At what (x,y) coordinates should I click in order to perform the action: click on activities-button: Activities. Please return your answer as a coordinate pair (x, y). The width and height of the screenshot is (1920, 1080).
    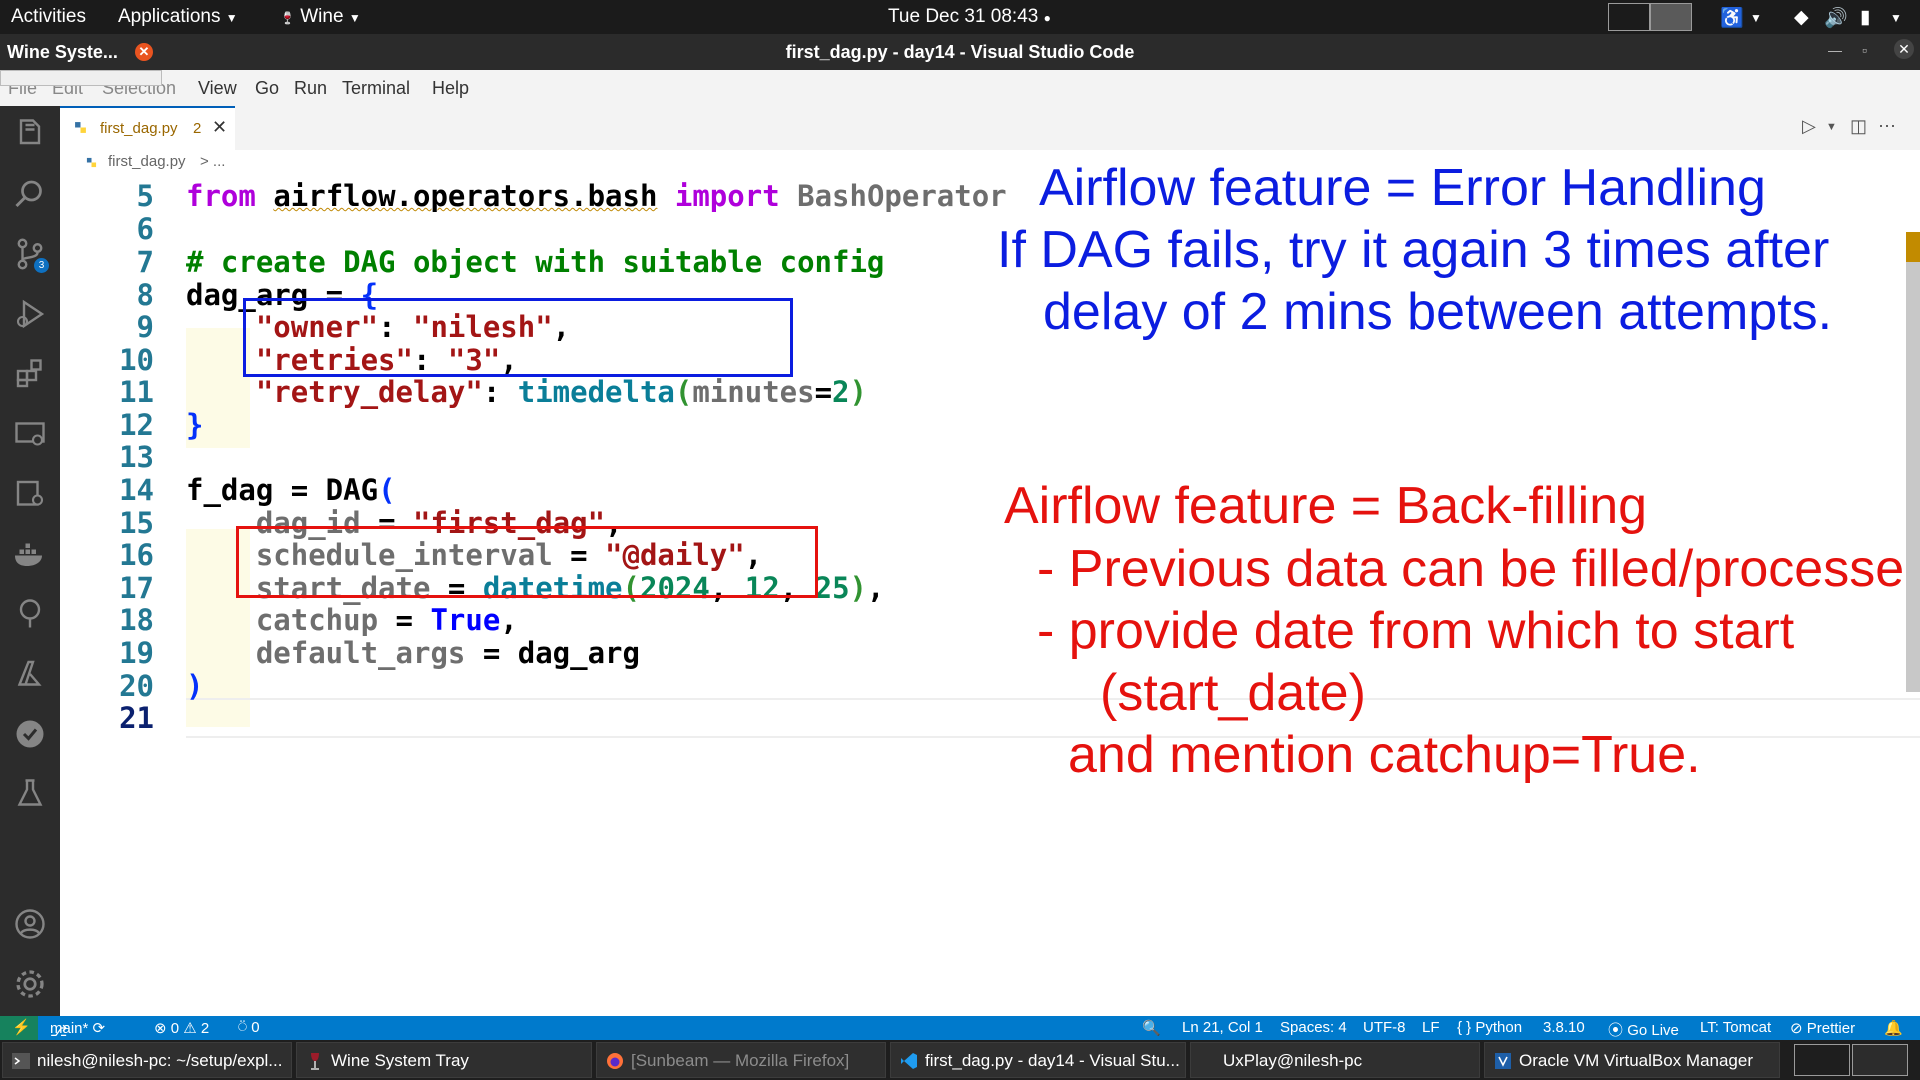
    Looking at the image, I should click on (48, 17).